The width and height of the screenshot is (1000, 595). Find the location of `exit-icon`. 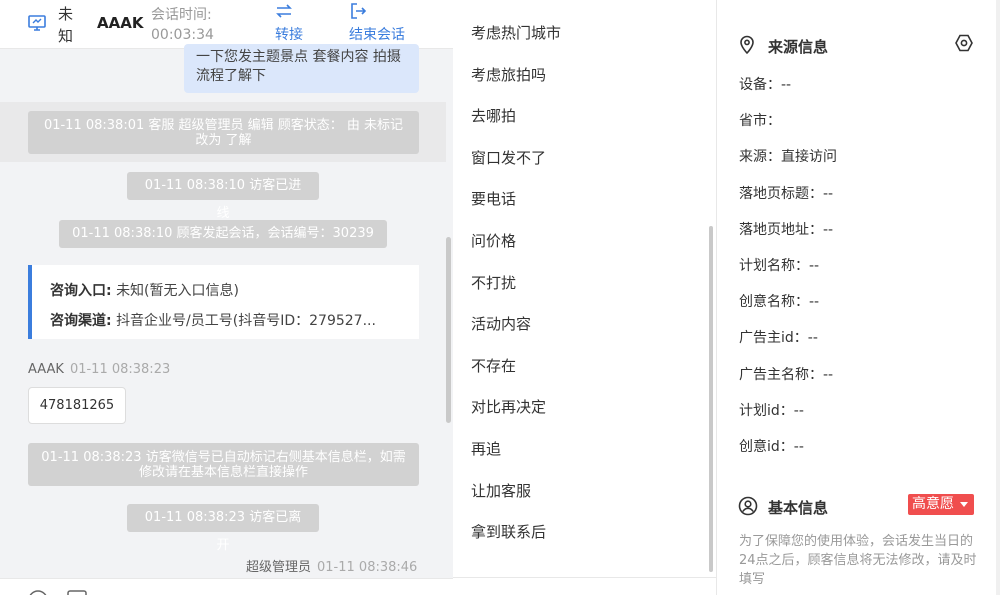

exit-icon is located at coordinates (359, 11).